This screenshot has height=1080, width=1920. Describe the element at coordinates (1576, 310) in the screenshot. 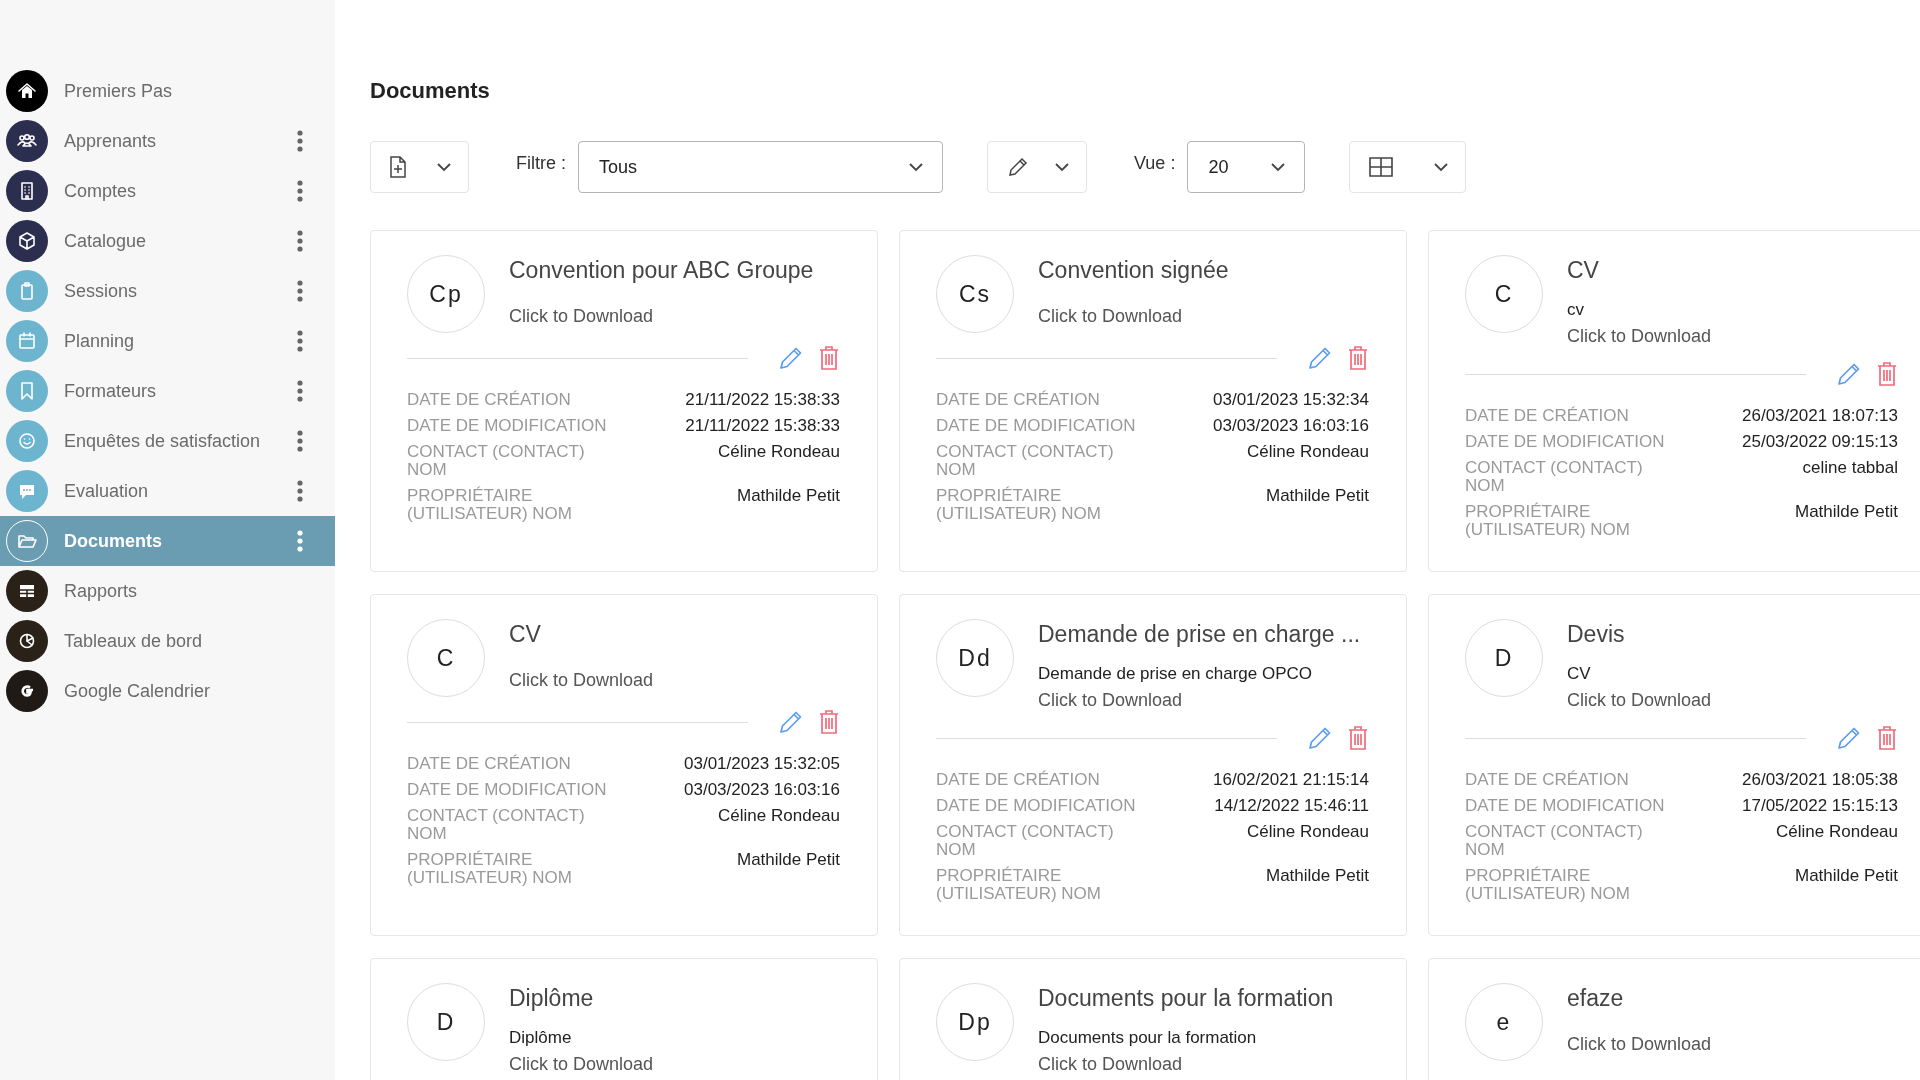

I see `document-description: cv` at that location.